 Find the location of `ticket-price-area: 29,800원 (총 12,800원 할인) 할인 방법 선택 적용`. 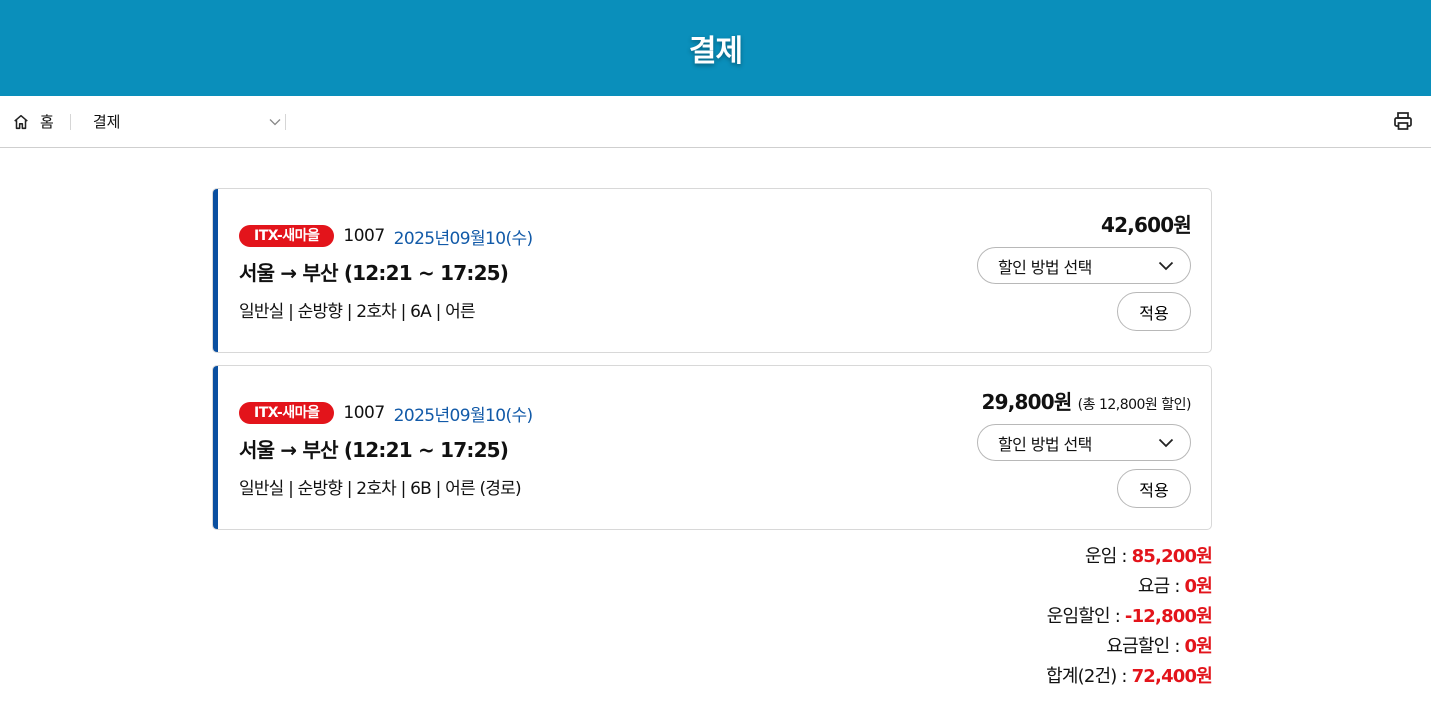

ticket-price-area: 29,800원 (총 12,800원 할인) 할인 방법 선택 적용 is located at coordinates (1061, 448).